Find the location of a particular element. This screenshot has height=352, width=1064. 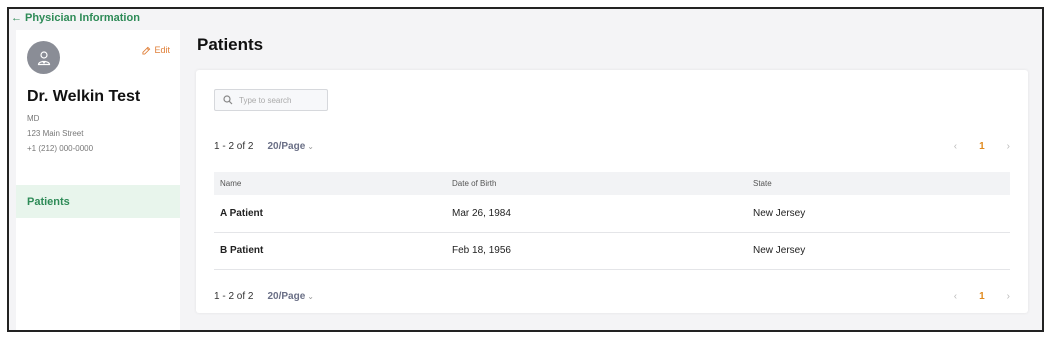

table-row: A Patient Mar 26, 1984 New Jersey is located at coordinates (612, 213).